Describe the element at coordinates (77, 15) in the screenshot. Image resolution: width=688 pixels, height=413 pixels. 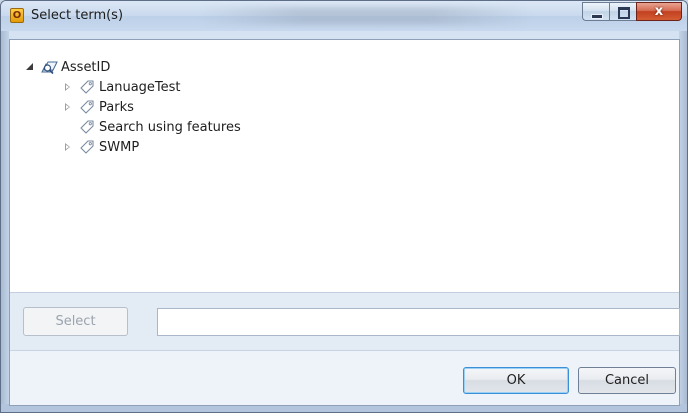
I see `window-title: Select term(s)` at that location.